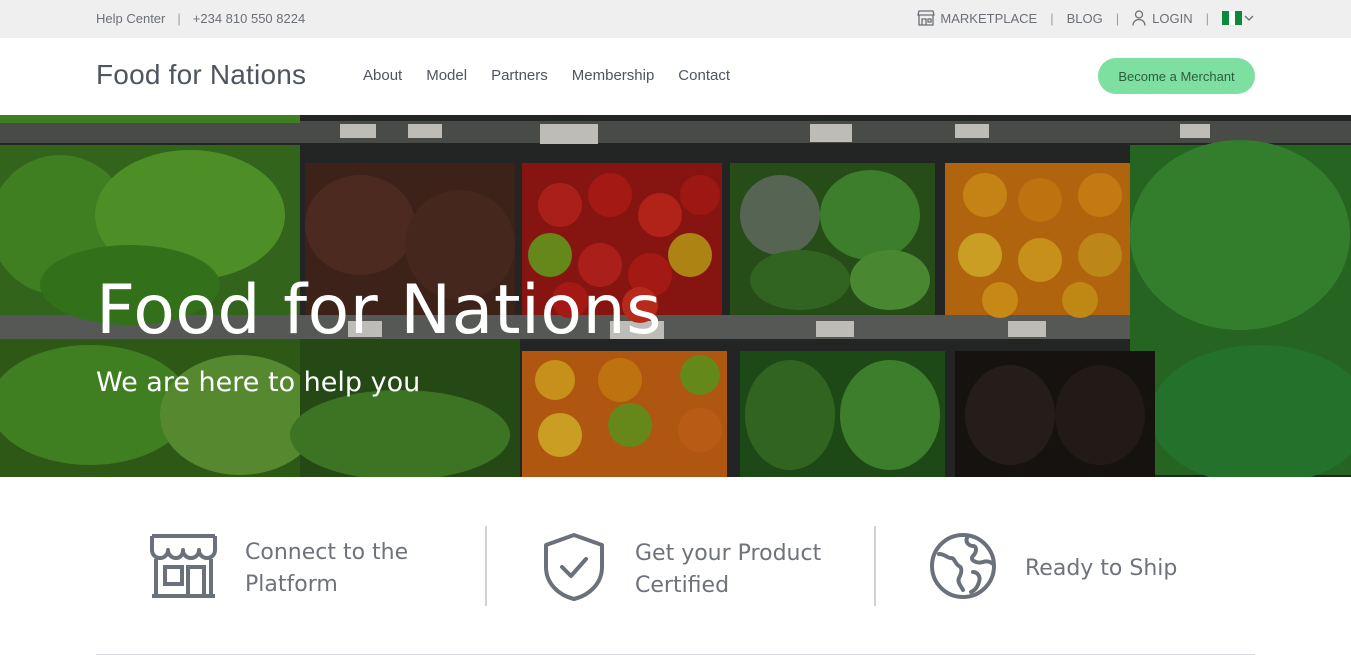  I want to click on feature-ship-line1: Ready to Ship, so click(1101, 568).